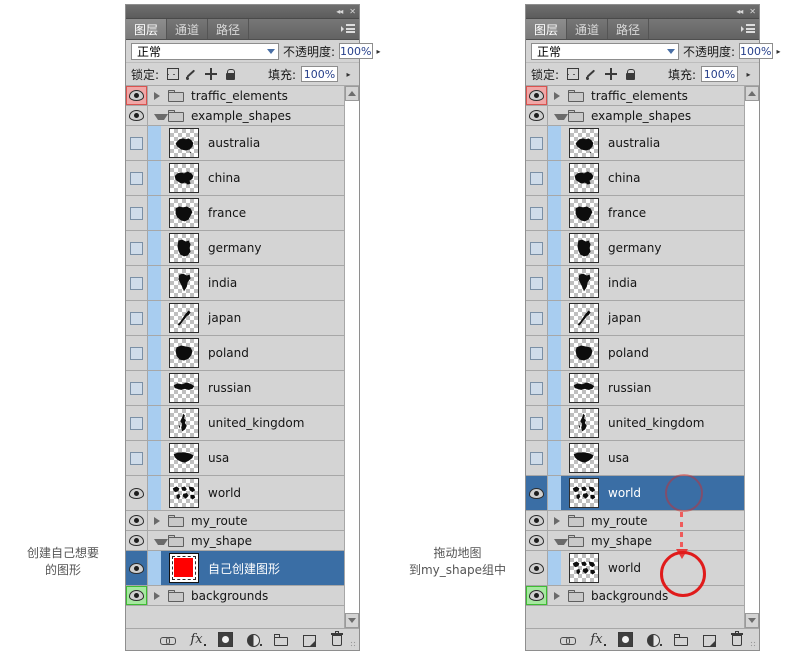  What do you see at coordinates (352, 11) in the screenshot?
I see `close-icon: ✕` at bounding box center [352, 11].